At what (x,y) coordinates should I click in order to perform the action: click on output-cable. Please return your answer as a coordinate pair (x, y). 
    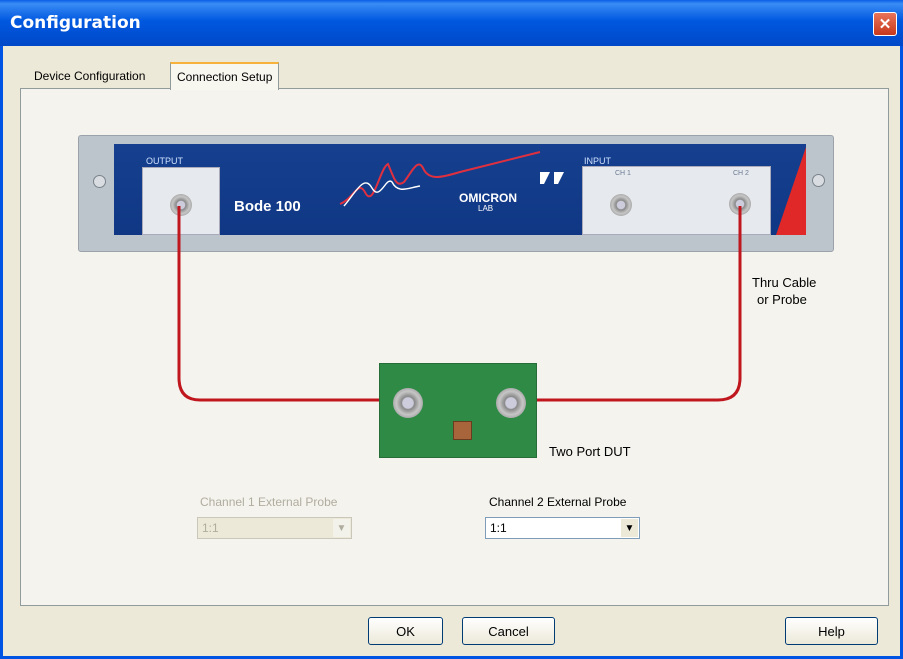
    Looking at the image, I should click on (292, 304).